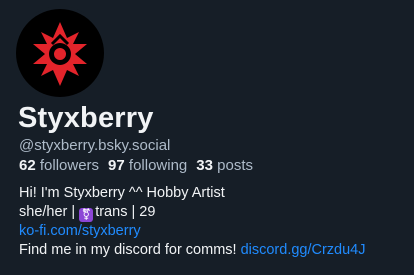 This screenshot has width=414, height=275. What do you see at coordinates (69, 165) in the screenshot?
I see `followers-label: followers` at bounding box center [69, 165].